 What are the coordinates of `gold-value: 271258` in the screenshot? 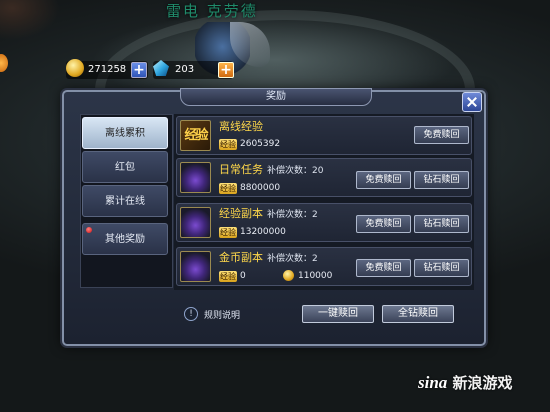 It's located at (107, 69).